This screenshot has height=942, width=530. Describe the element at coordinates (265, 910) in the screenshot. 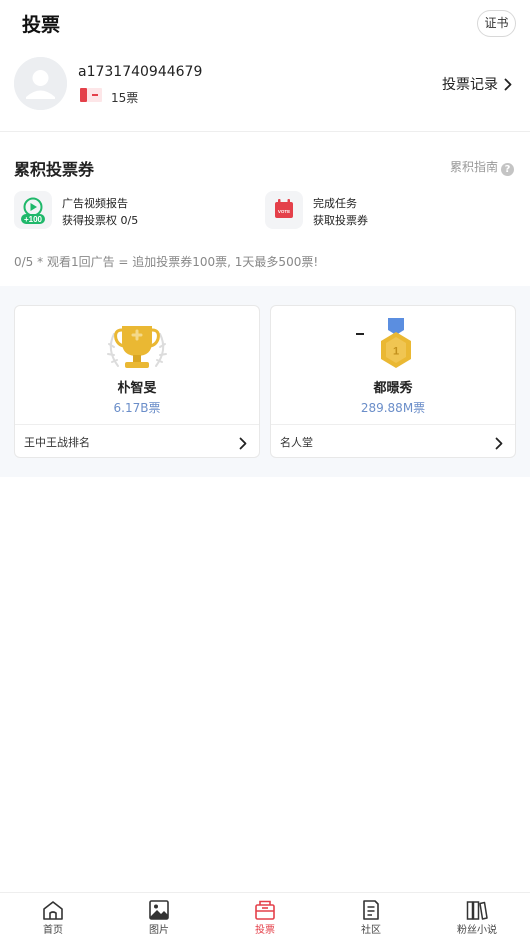

I see `vote-box-icon` at that location.